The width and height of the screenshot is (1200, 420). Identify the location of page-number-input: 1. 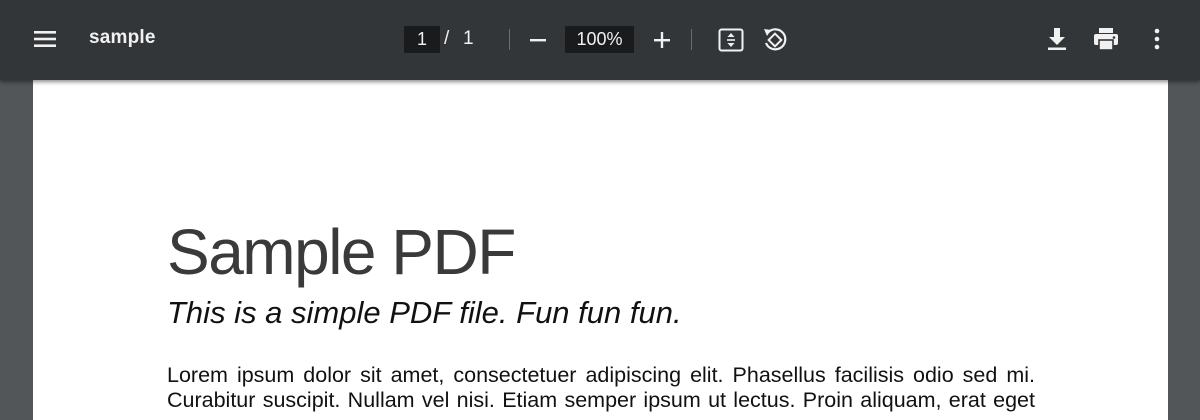
(422, 39).